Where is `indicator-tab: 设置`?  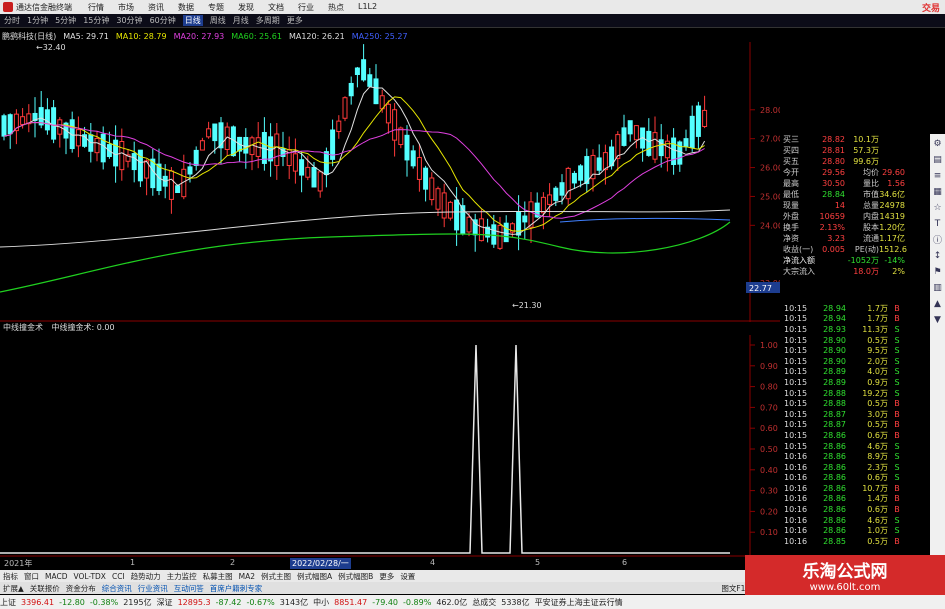 indicator-tab: 设置 is located at coordinates (407, 576).